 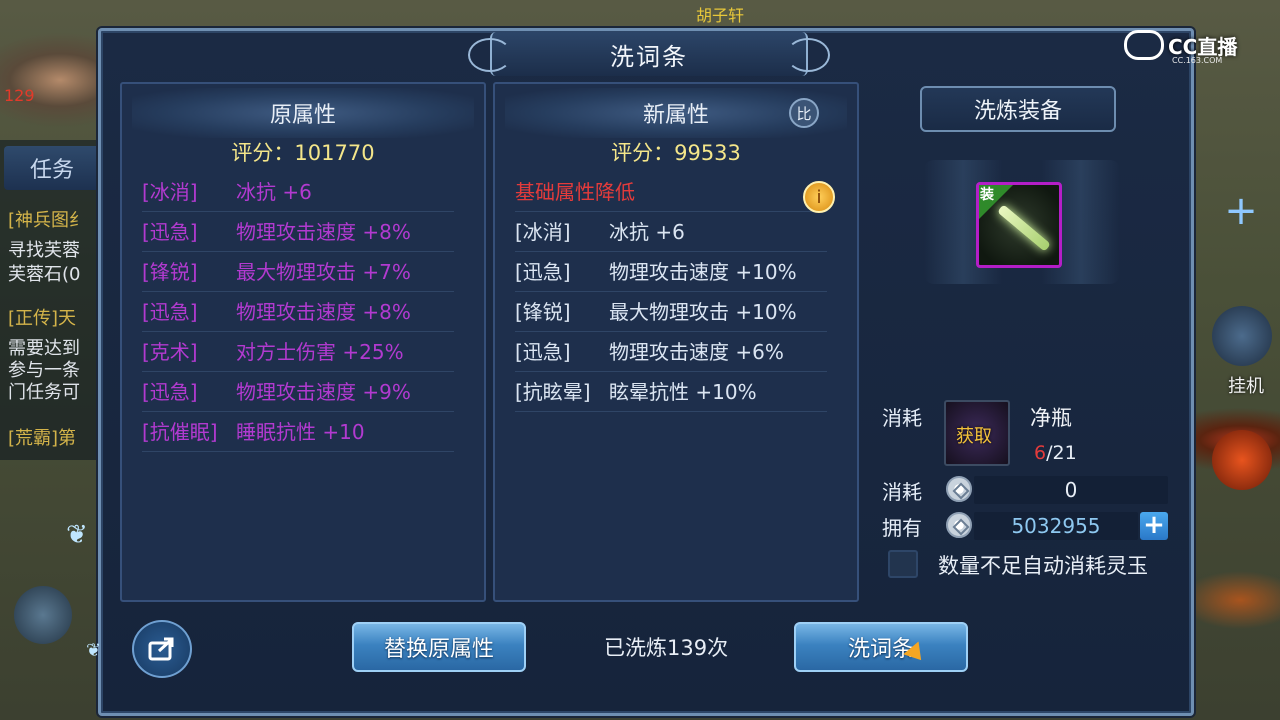 I want to click on attribute-value: 睡眠抗性 +10, so click(x=300, y=432).